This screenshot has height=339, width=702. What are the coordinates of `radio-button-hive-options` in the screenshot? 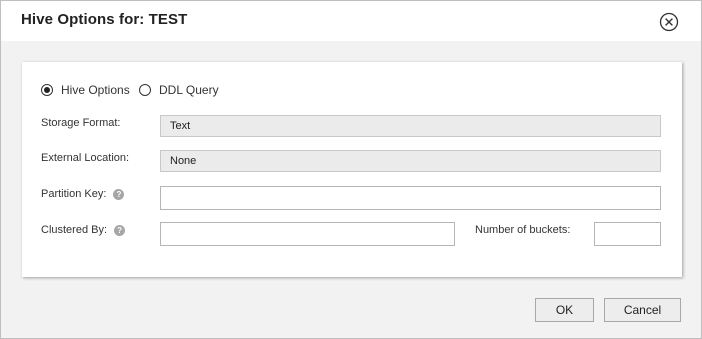 It's located at (47, 90).